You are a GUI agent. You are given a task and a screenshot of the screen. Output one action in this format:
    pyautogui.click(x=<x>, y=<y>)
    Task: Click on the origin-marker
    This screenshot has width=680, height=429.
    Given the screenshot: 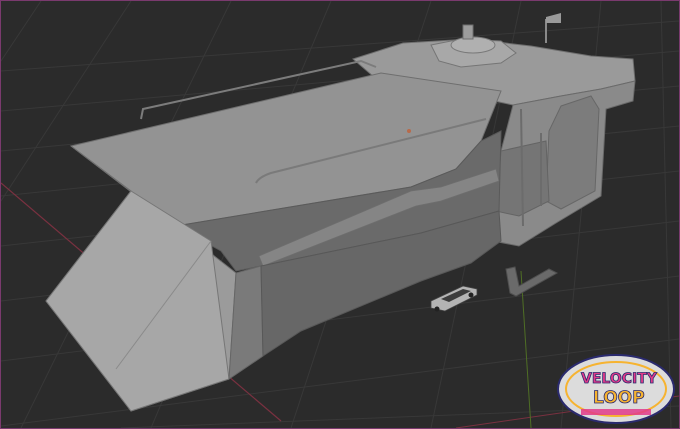 What is the action you would take?
    pyautogui.click(x=409, y=131)
    